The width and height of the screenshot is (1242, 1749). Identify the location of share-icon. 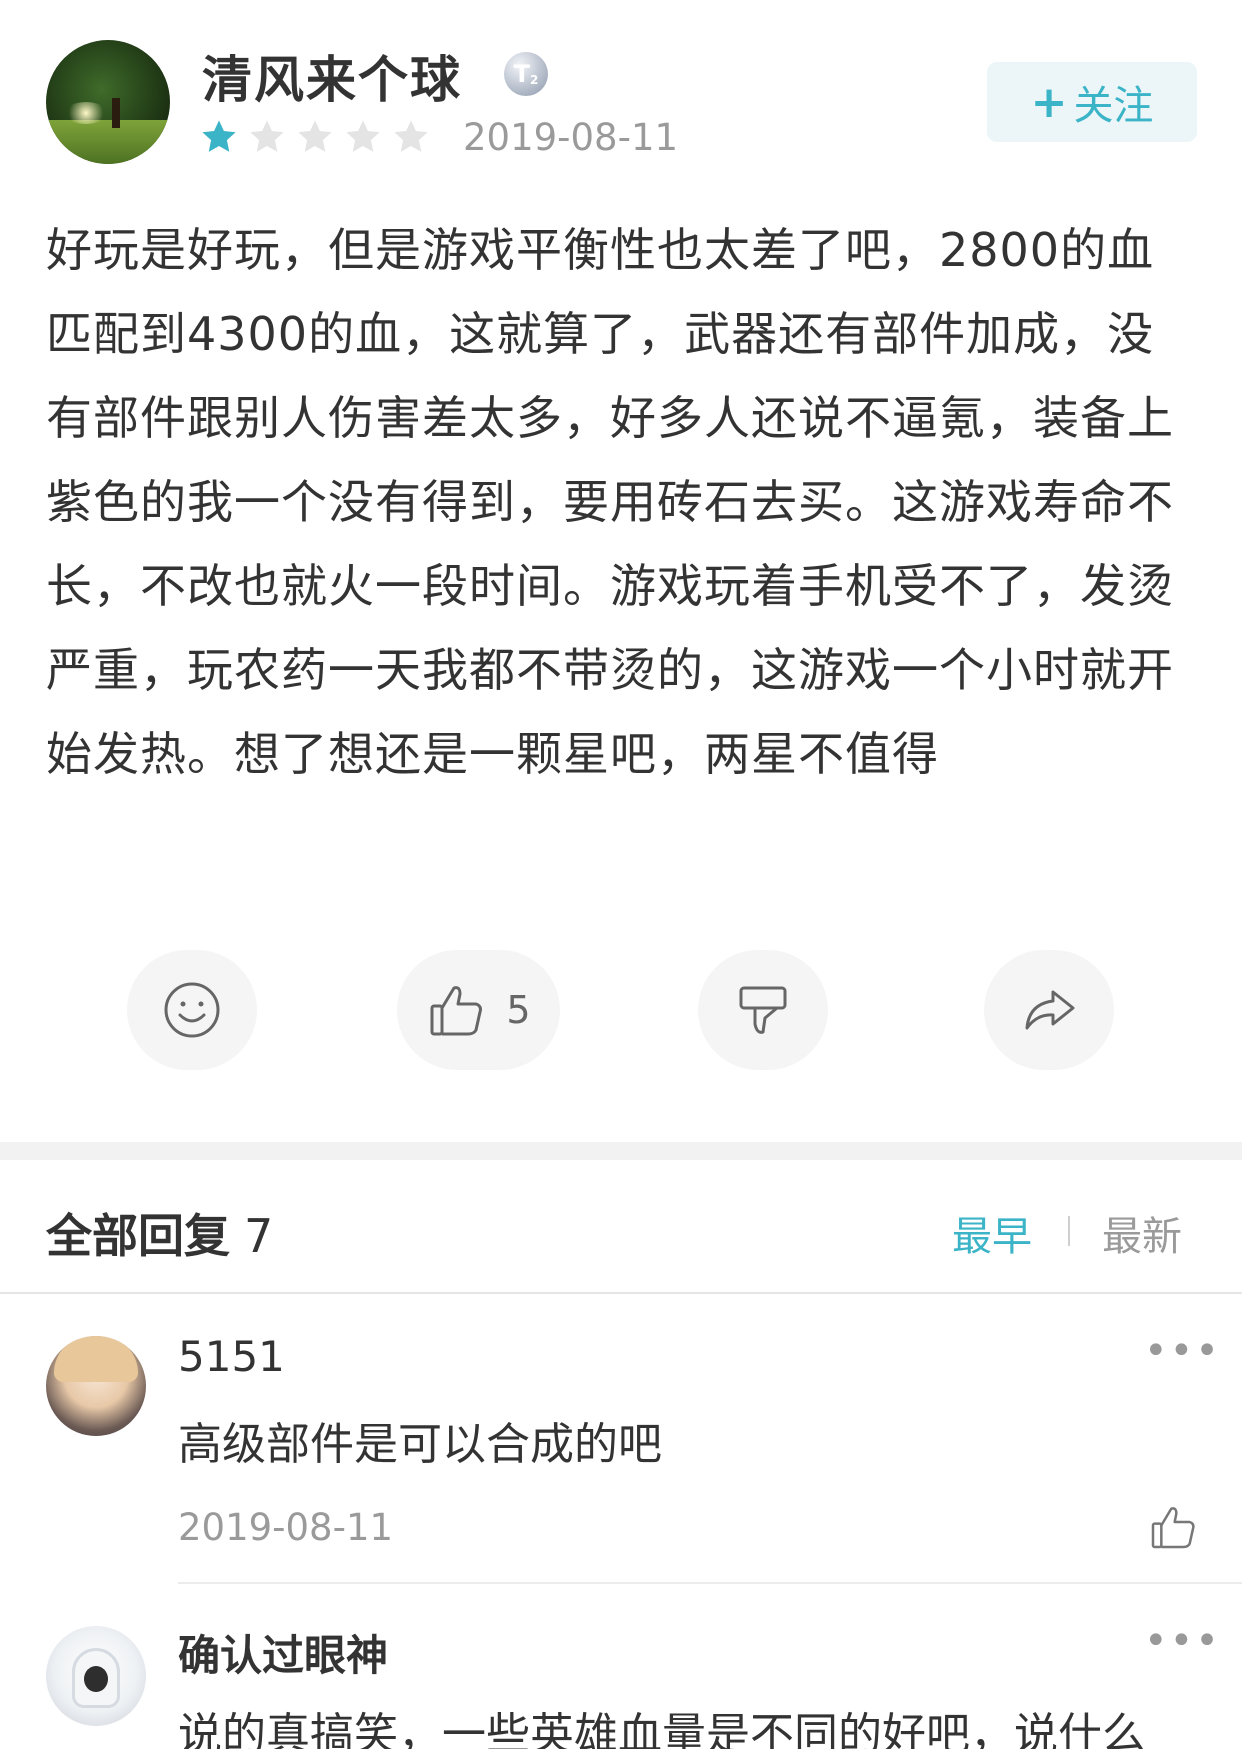
(1050, 1010).